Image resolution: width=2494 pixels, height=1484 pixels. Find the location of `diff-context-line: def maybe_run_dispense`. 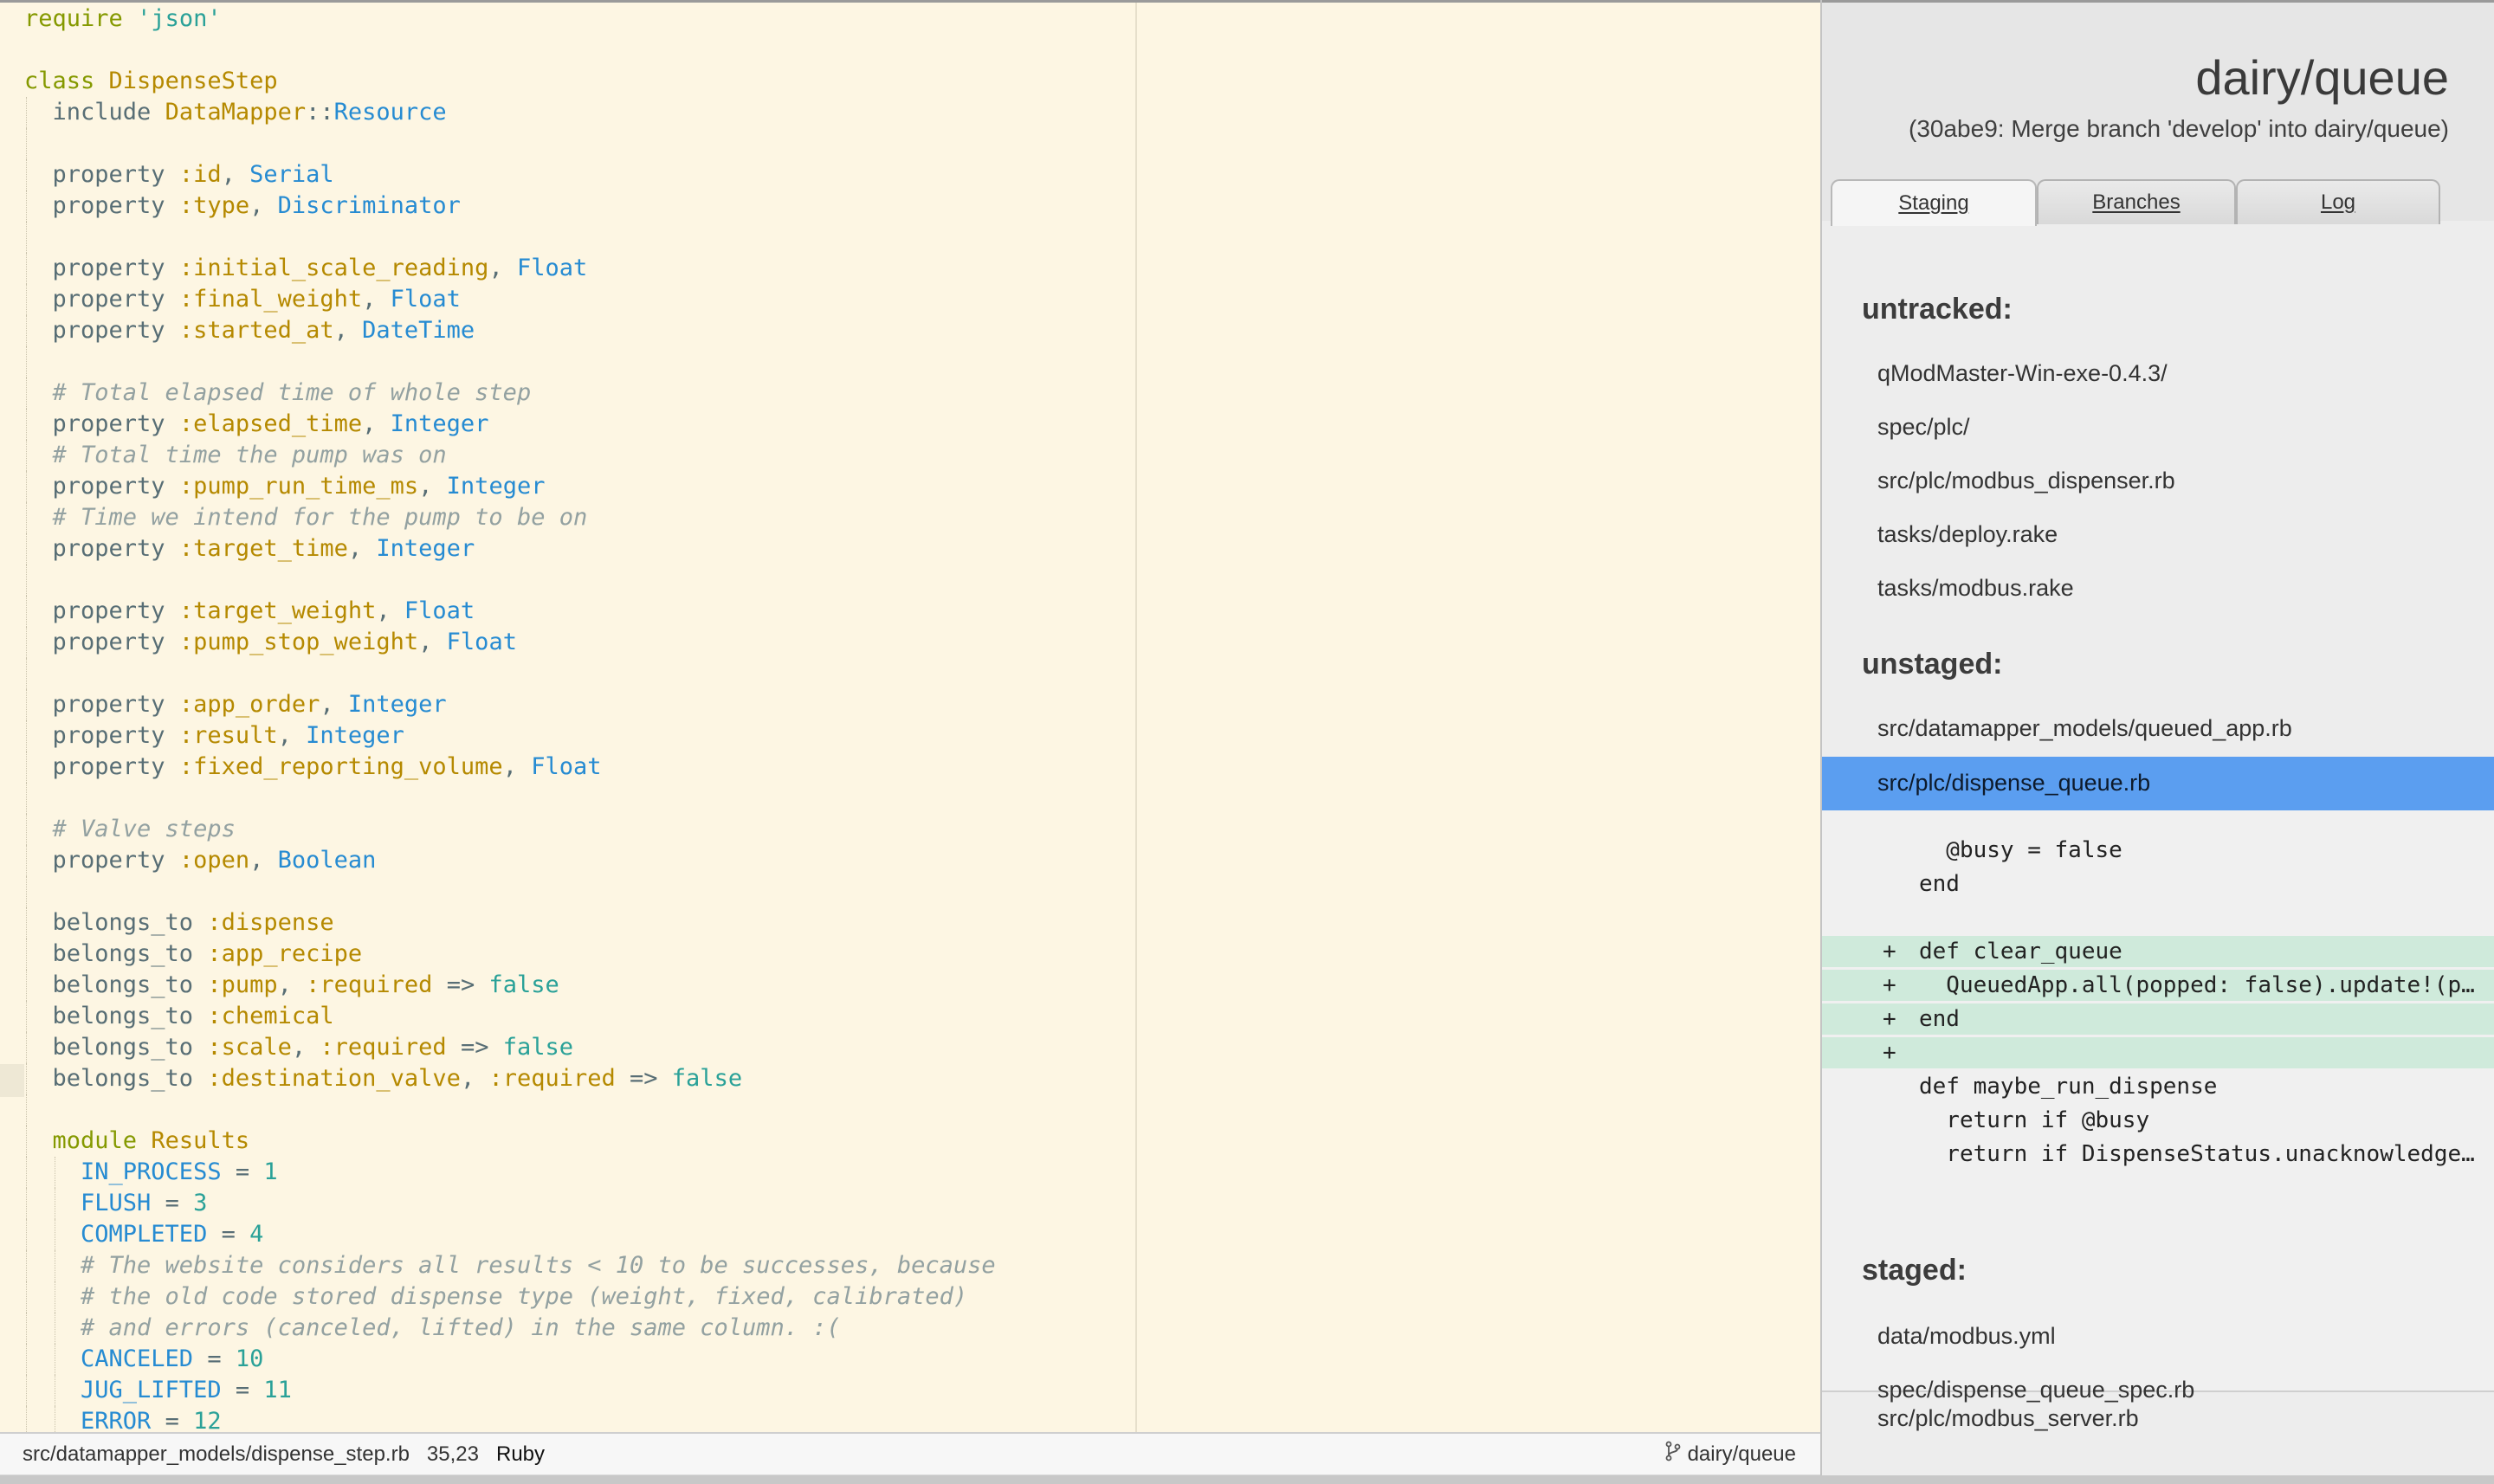

diff-context-line: def maybe_run_dispense is located at coordinates (2158, 1086).